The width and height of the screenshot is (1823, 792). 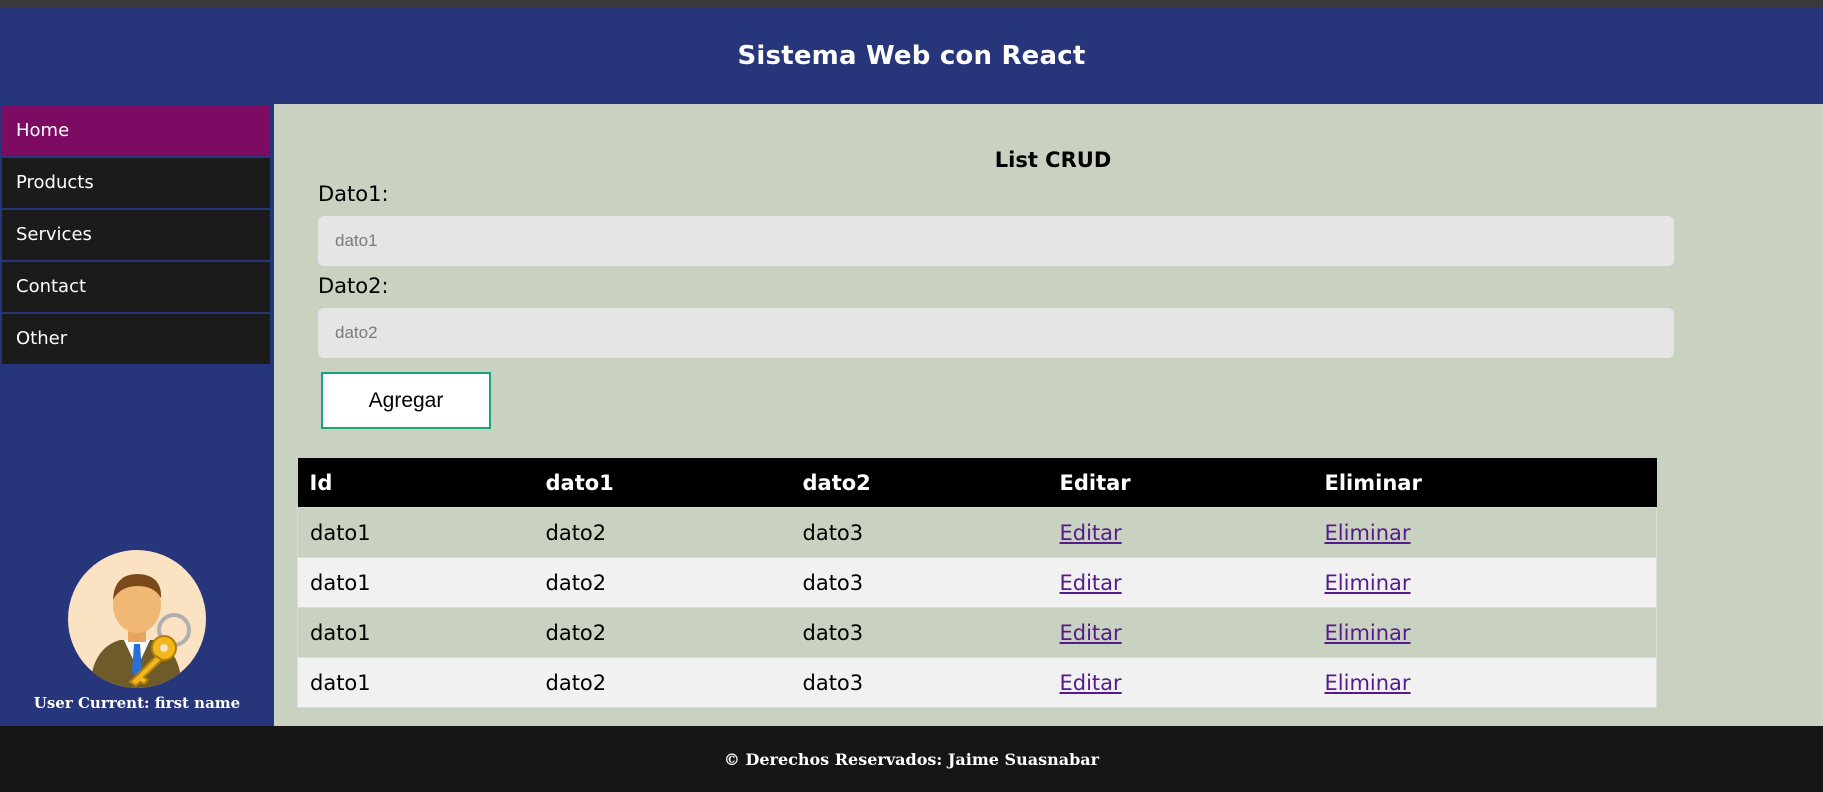 What do you see at coordinates (1484, 483) in the screenshot?
I see `column-header-eliminar: Eliminar` at bounding box center [1484, 483].